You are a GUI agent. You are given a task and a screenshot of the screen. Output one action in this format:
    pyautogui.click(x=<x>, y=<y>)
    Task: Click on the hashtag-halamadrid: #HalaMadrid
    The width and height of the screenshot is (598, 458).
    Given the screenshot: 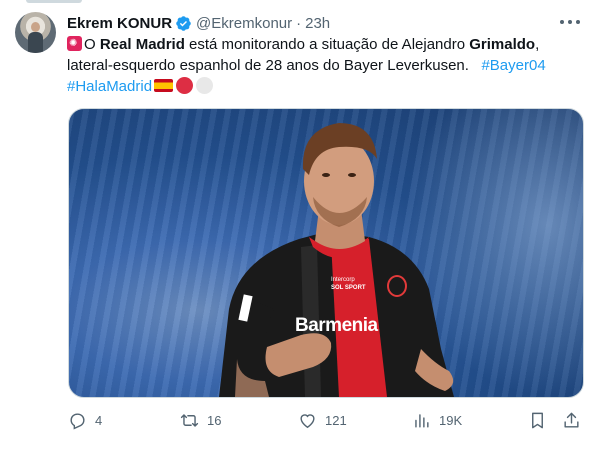 What is the action you would take?
    pyautogui.click(x=109, y=86)
    